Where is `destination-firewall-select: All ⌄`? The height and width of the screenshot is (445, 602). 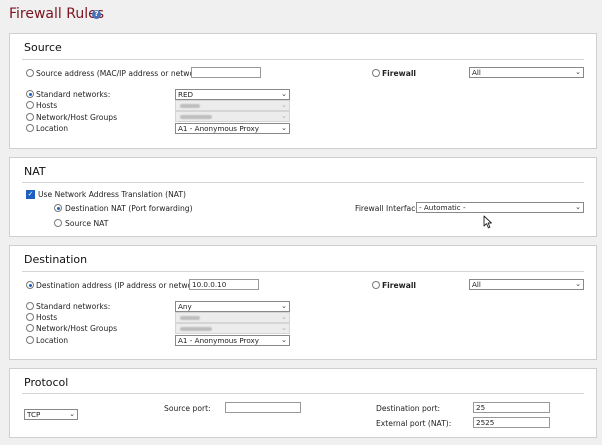
destination-firewall-select: All ⌄ is located at coordinates (526, 284).